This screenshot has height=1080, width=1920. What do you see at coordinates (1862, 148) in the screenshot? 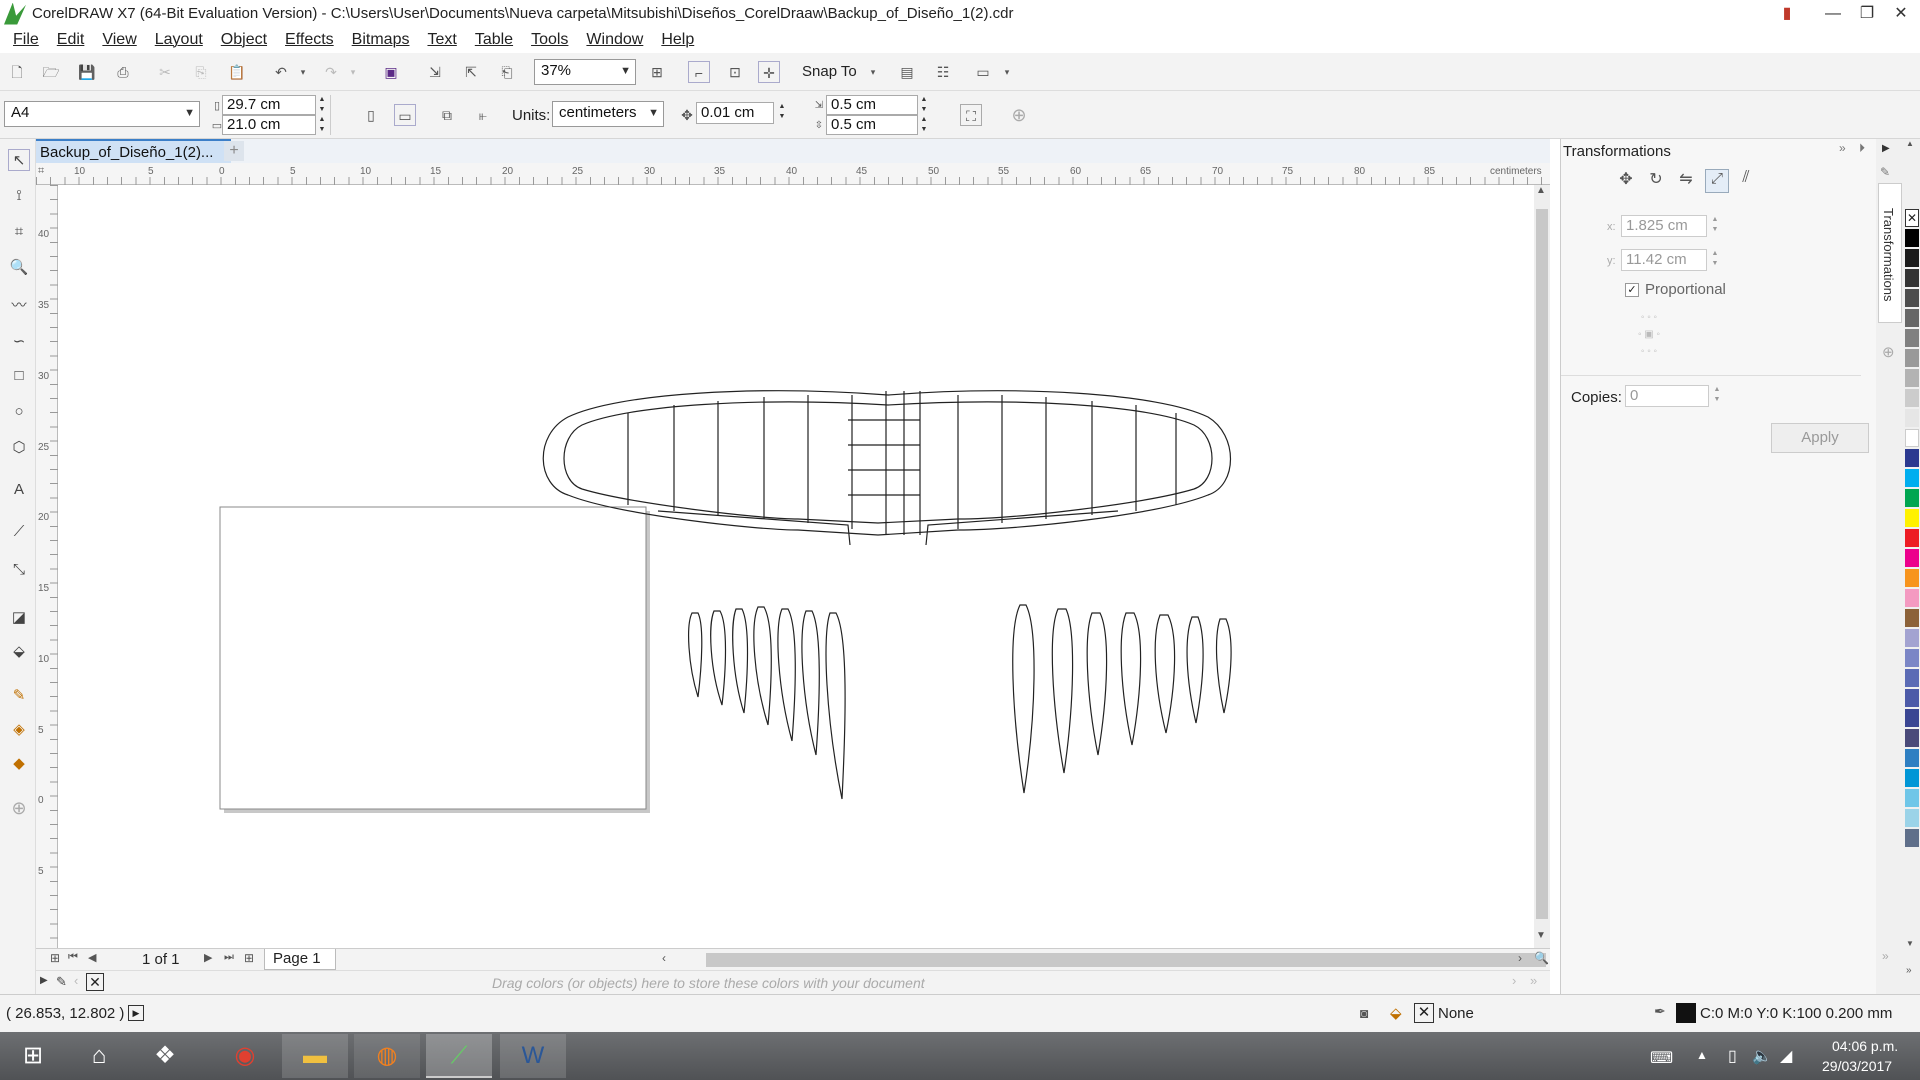
I see `docker-collapse-icon: ⏵` at bounding box center [1862, 148].